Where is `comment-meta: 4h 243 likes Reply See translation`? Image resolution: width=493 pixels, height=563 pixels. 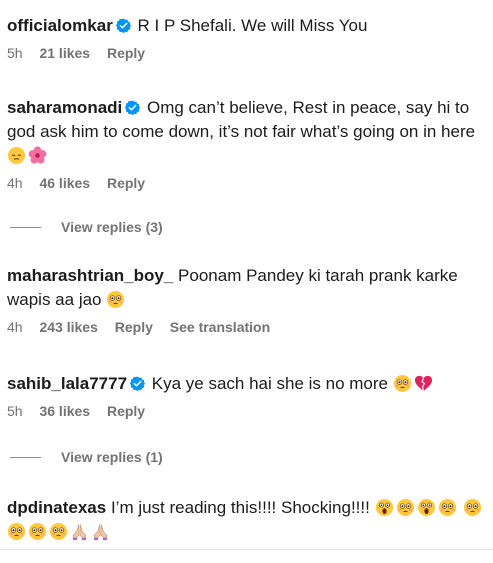 comment-meta: 4h 243 likes Reply See translation is located at coordinates (246, 327).